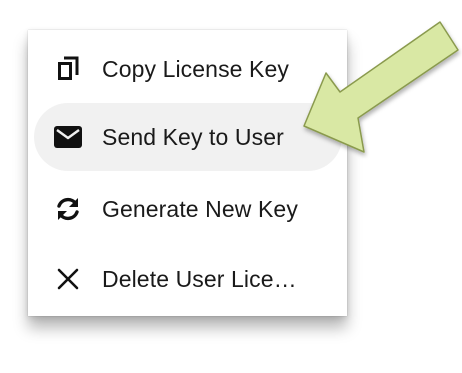 Image resolution: width=462 pixels, height=373 pixels. What do you see at coordinates (68, 209) in the screenshot?
I see `refresh-icon` at bounding box center [68, 209].